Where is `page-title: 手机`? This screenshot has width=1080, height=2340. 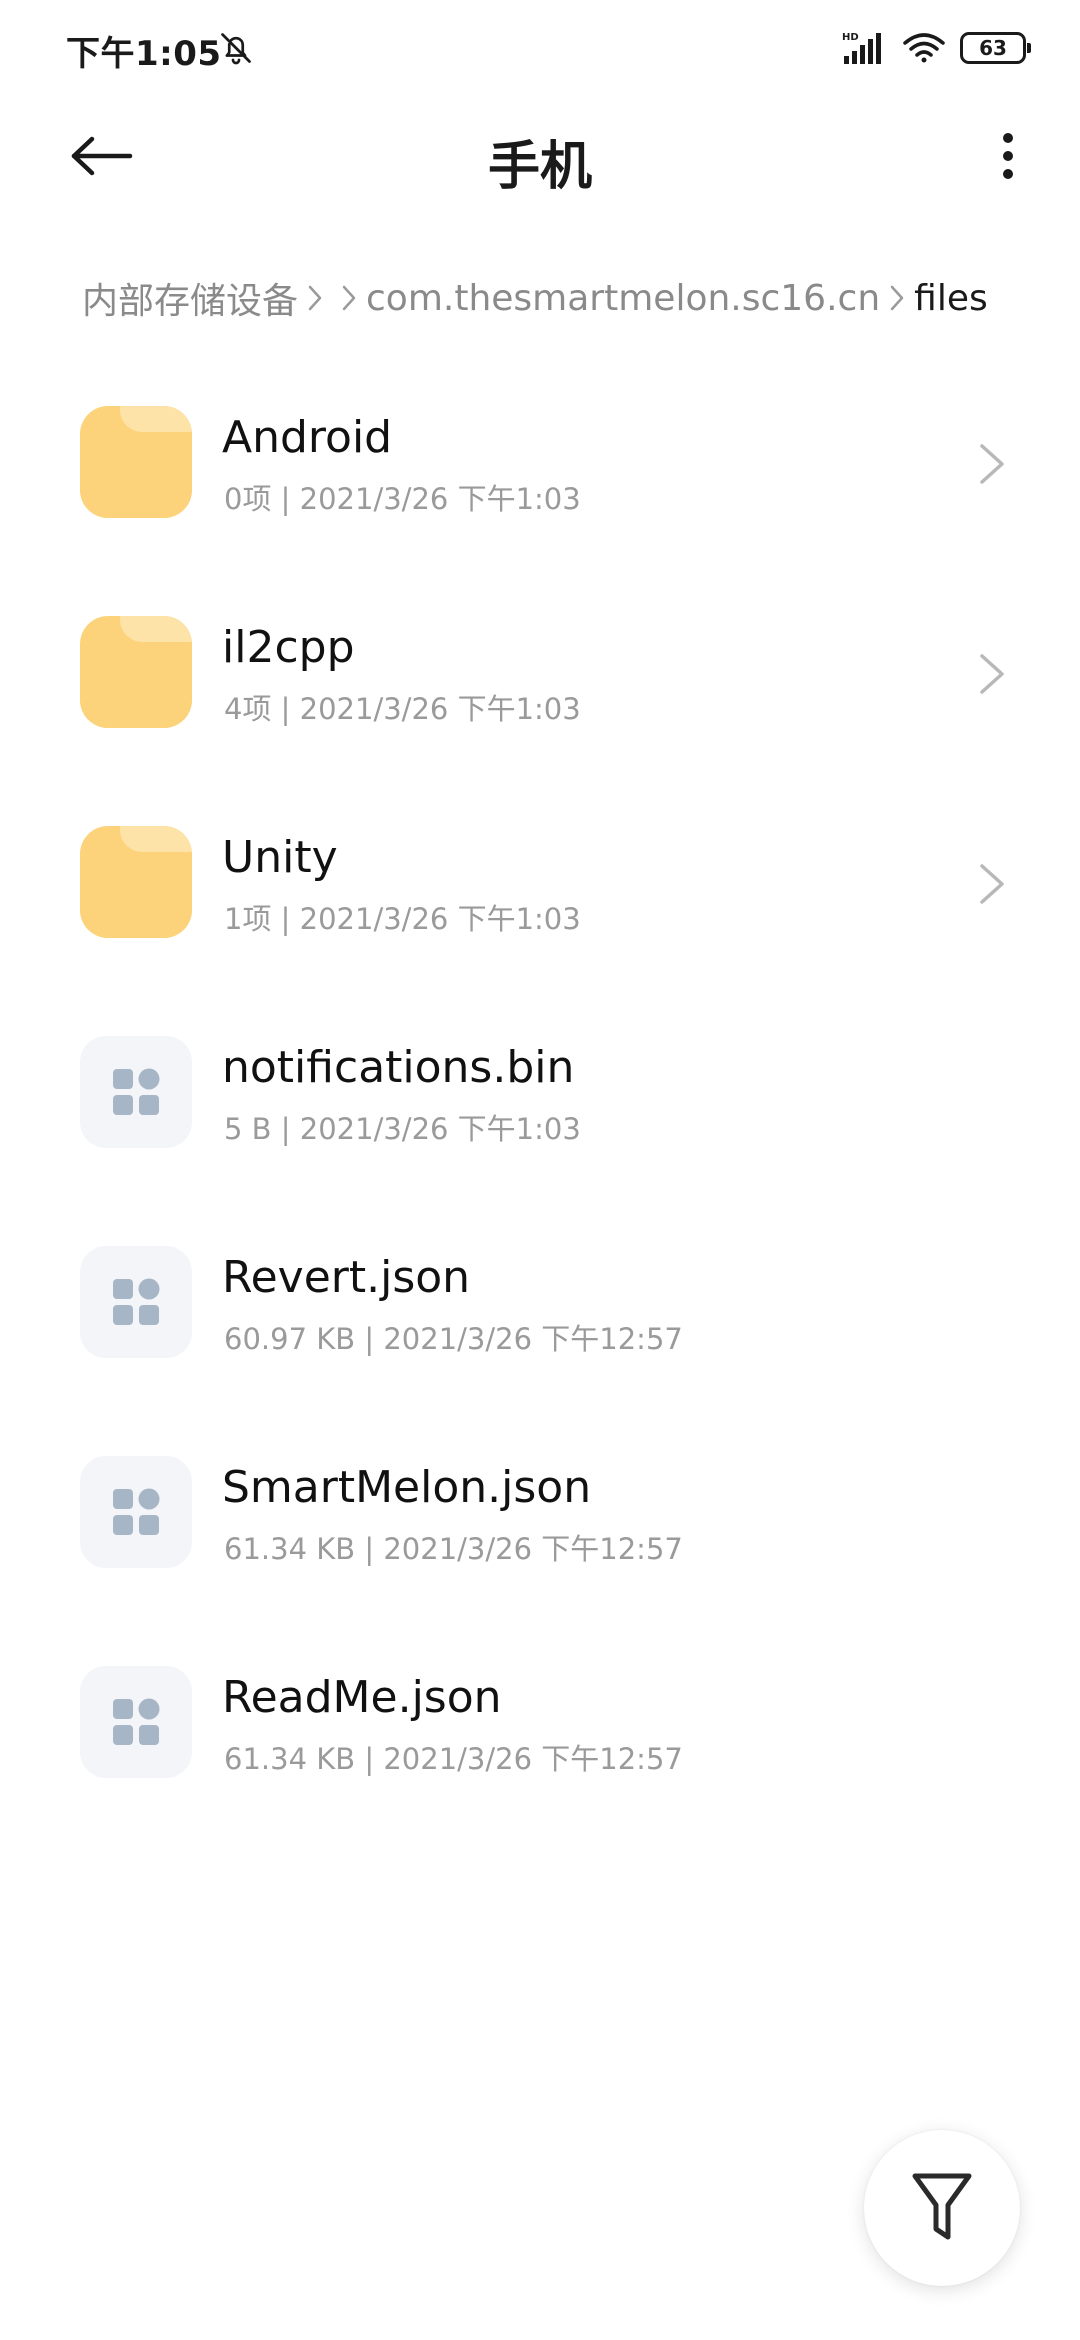 page-title: 手机 is located at coordinates (539, 167).